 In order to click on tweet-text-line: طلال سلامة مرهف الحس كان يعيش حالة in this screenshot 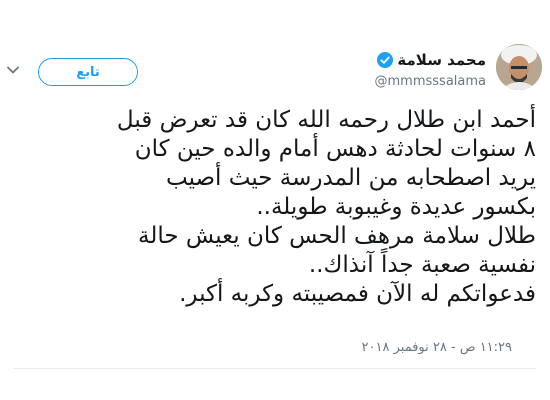, I will do `click(337, 236)`.